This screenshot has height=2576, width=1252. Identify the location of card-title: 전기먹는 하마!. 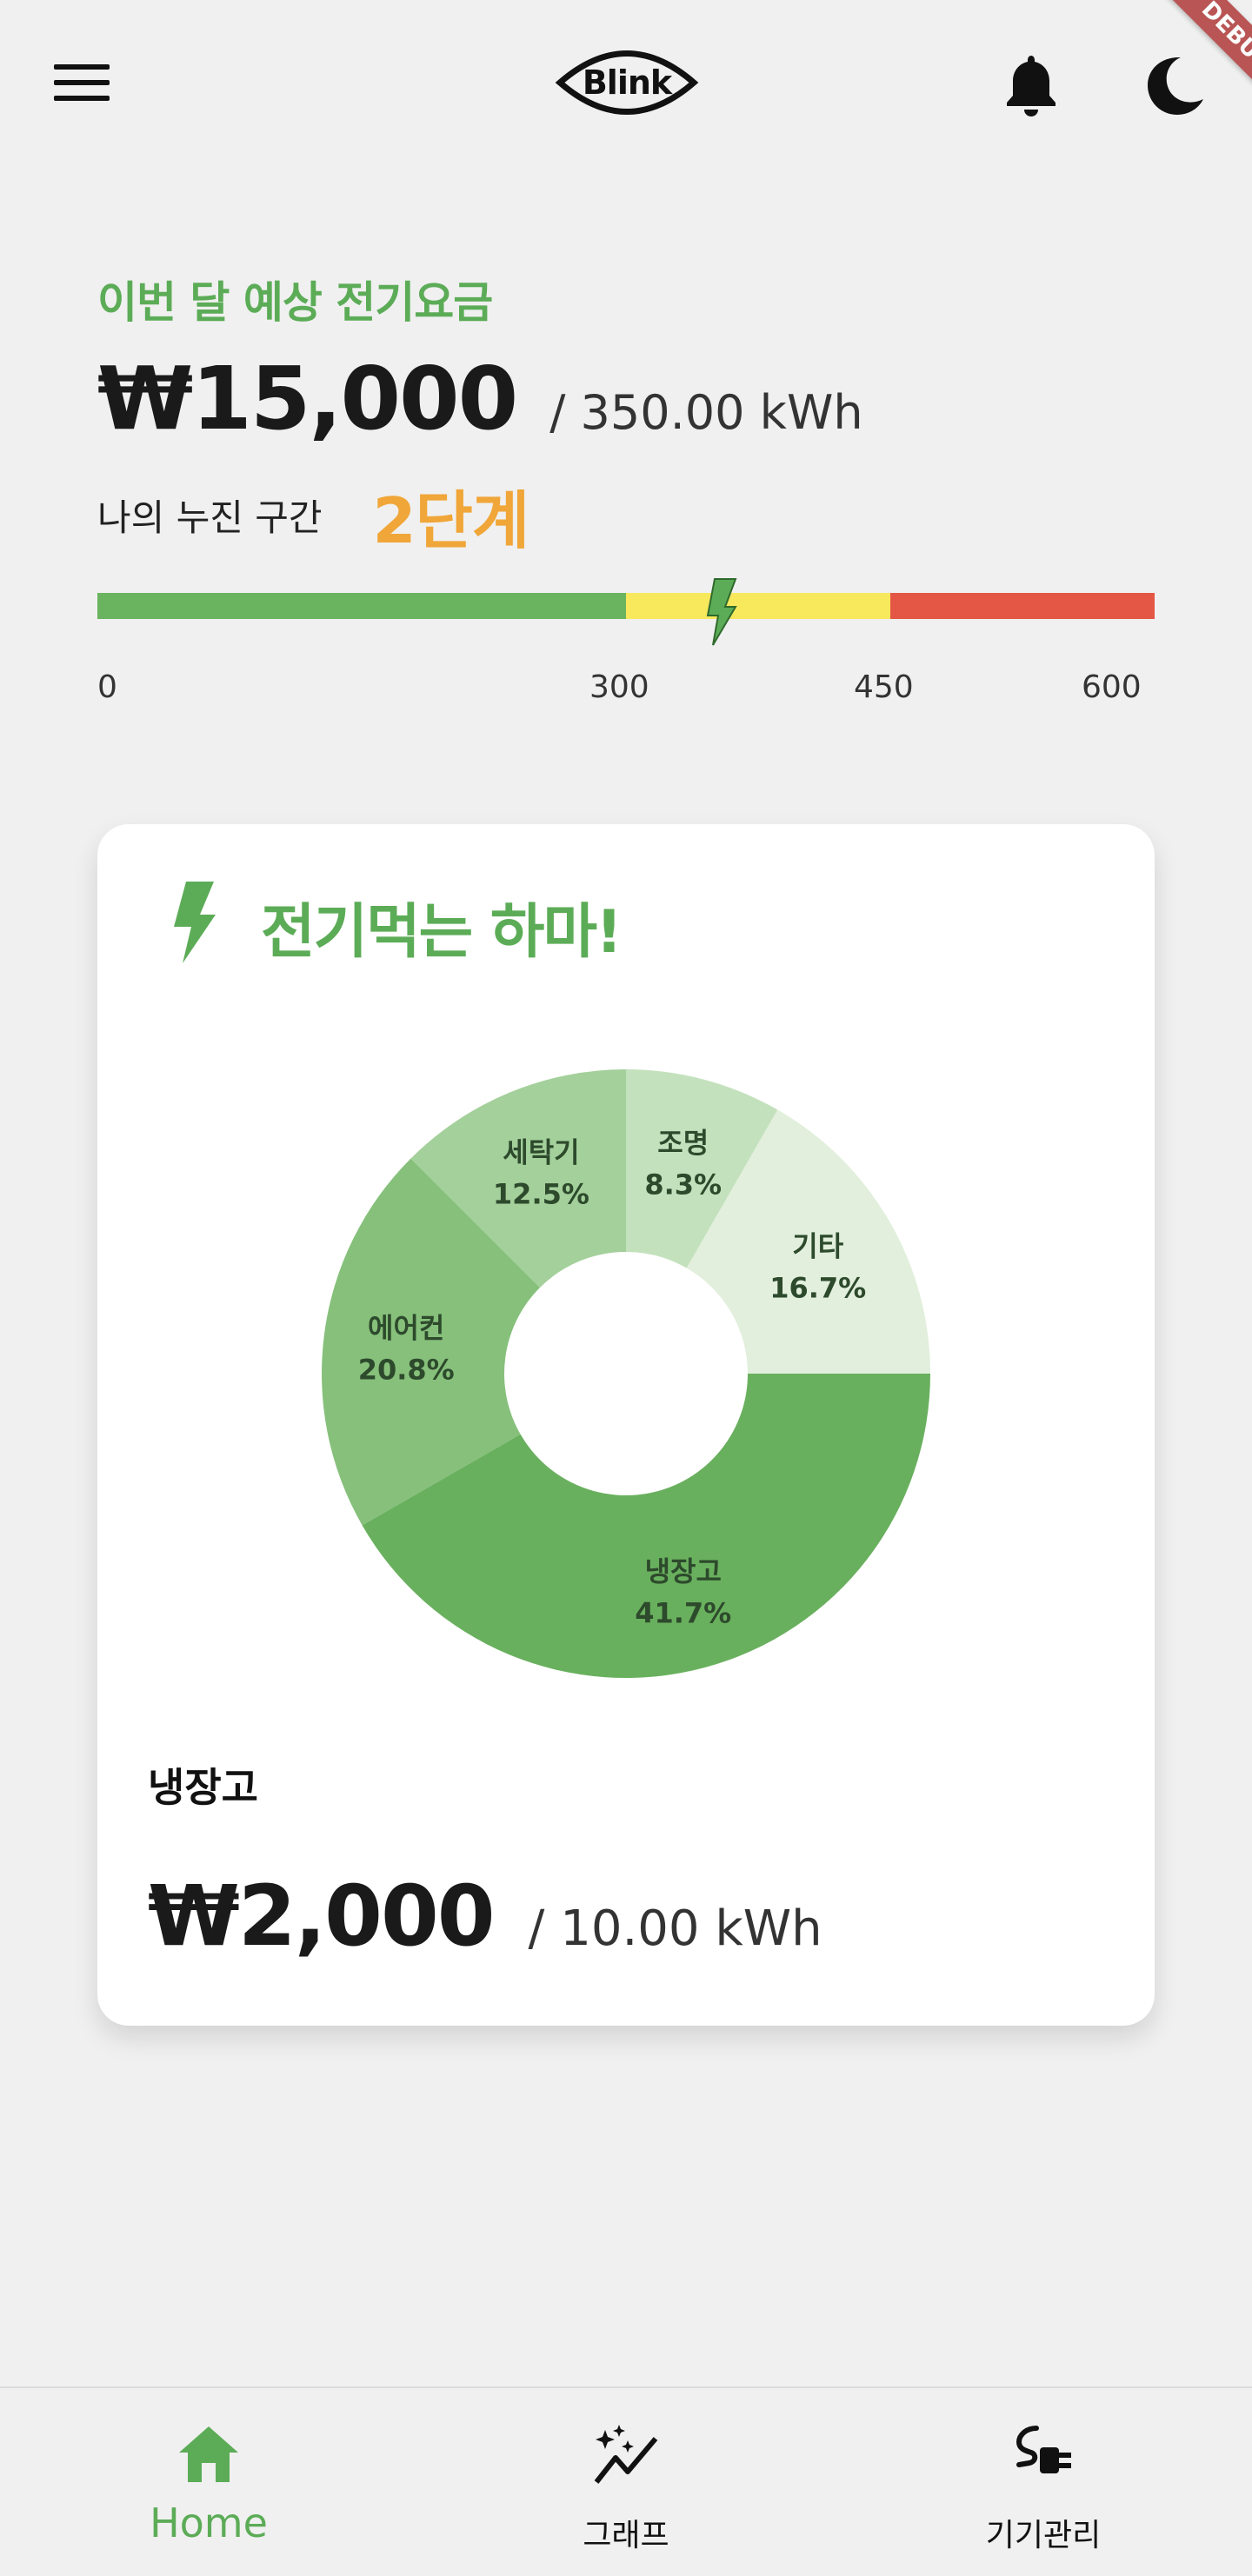
(442, 932).